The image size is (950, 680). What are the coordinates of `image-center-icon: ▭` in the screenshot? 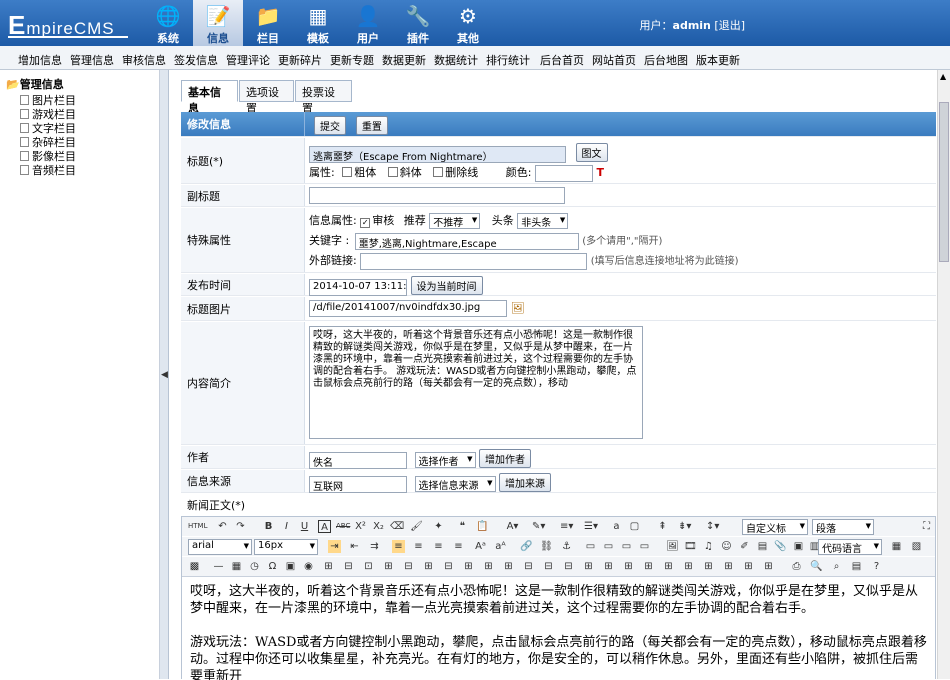 It's located at (644, 546).